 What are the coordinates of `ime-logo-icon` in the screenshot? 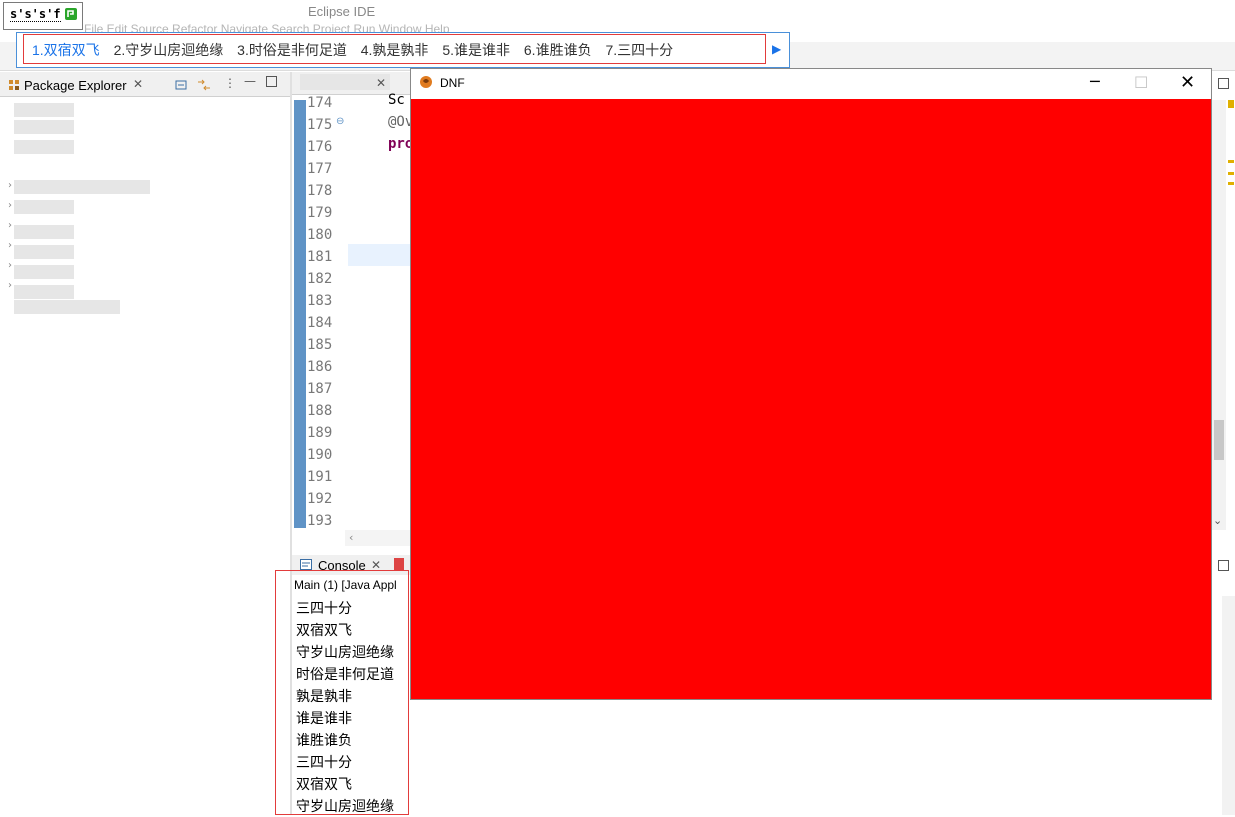 It's located at (71, 14).